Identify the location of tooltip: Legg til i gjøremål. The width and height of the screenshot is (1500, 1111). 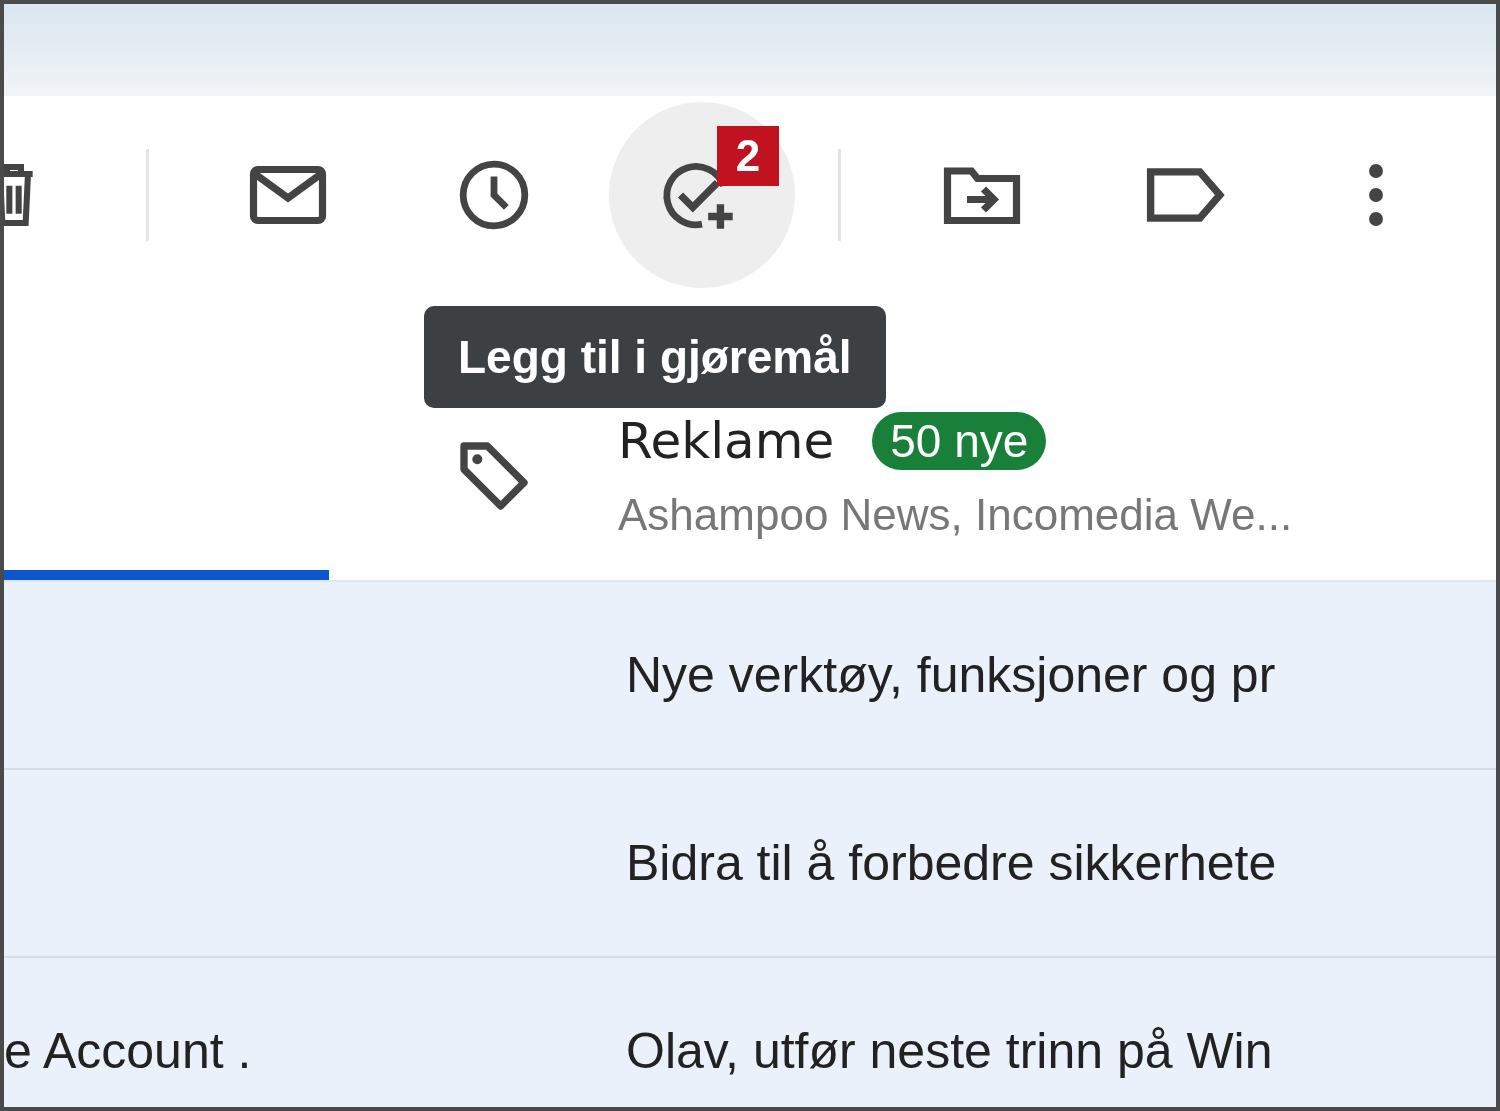
(655, 357).